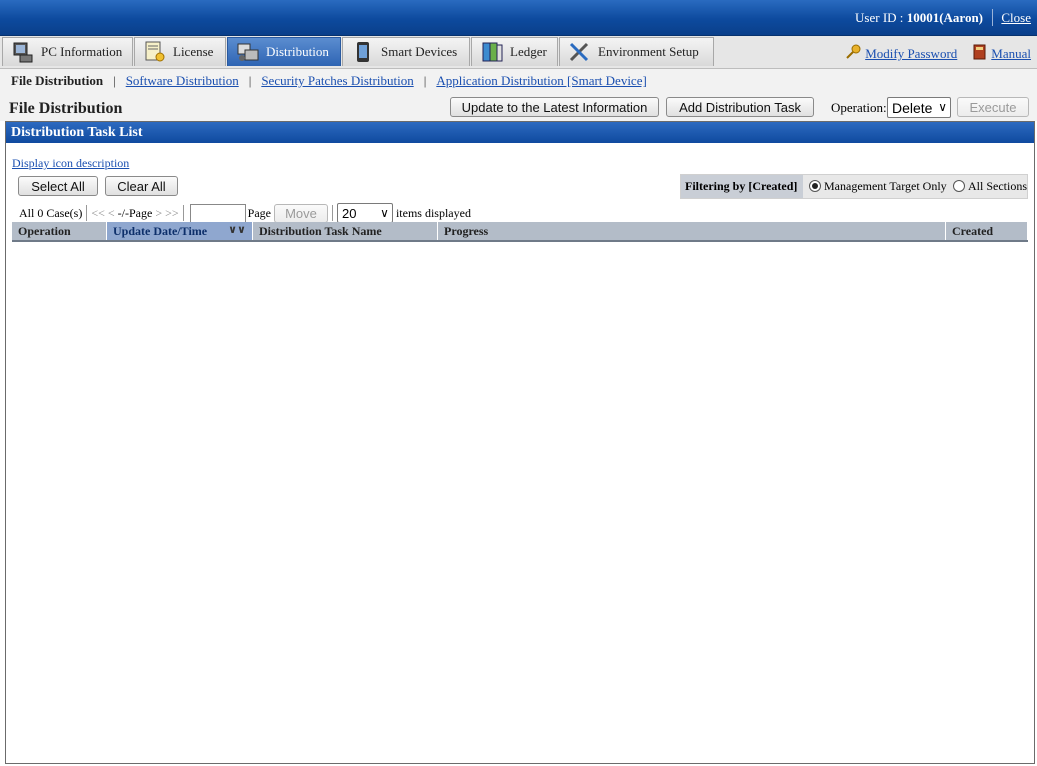 This screenshot has height=766, width=1037. What do you see at coordinates (742, 186) in the screenshot?
I see `filter-label: Filtering by [Created]` at bounding box center [742, 186].